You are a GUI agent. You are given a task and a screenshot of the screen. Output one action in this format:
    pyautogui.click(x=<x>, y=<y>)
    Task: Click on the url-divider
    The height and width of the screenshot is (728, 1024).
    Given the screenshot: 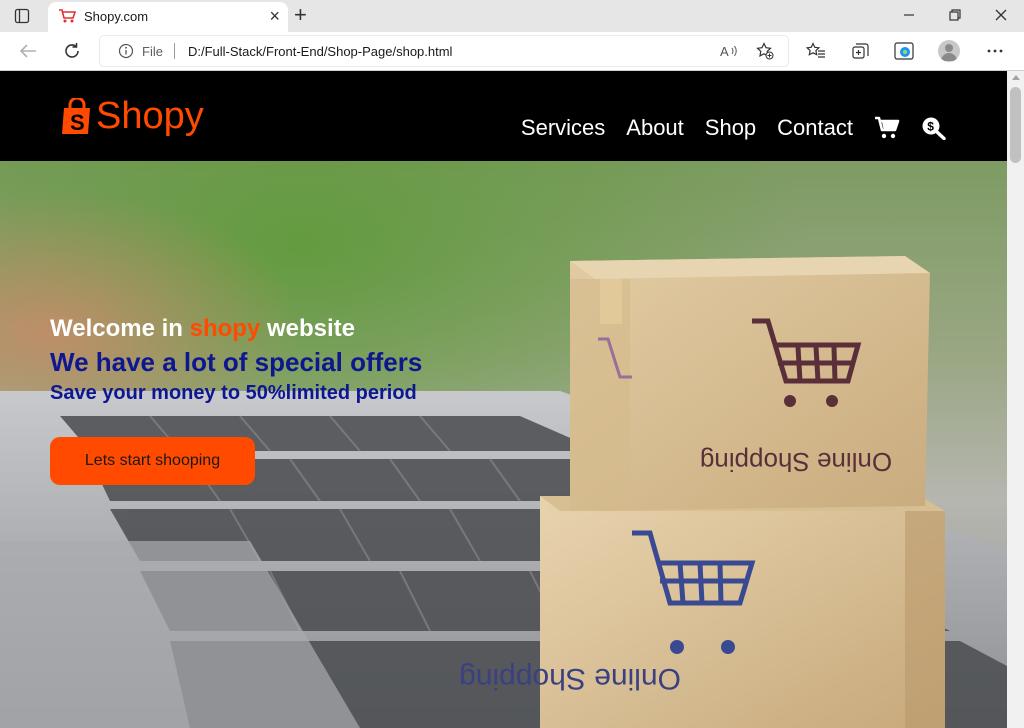 What is the action you would take?
    pyautogui.click(x=174, y=51)
    